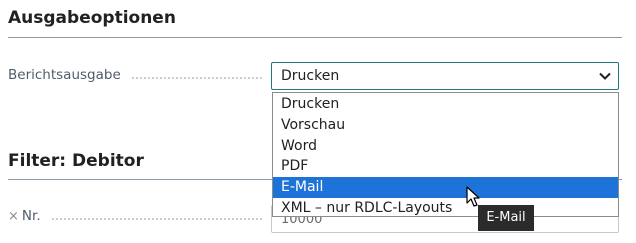  Describe the element at coordinates (445, 104) in the screenshot. I see `dropdown-option-drucken: Drucken` at that location.